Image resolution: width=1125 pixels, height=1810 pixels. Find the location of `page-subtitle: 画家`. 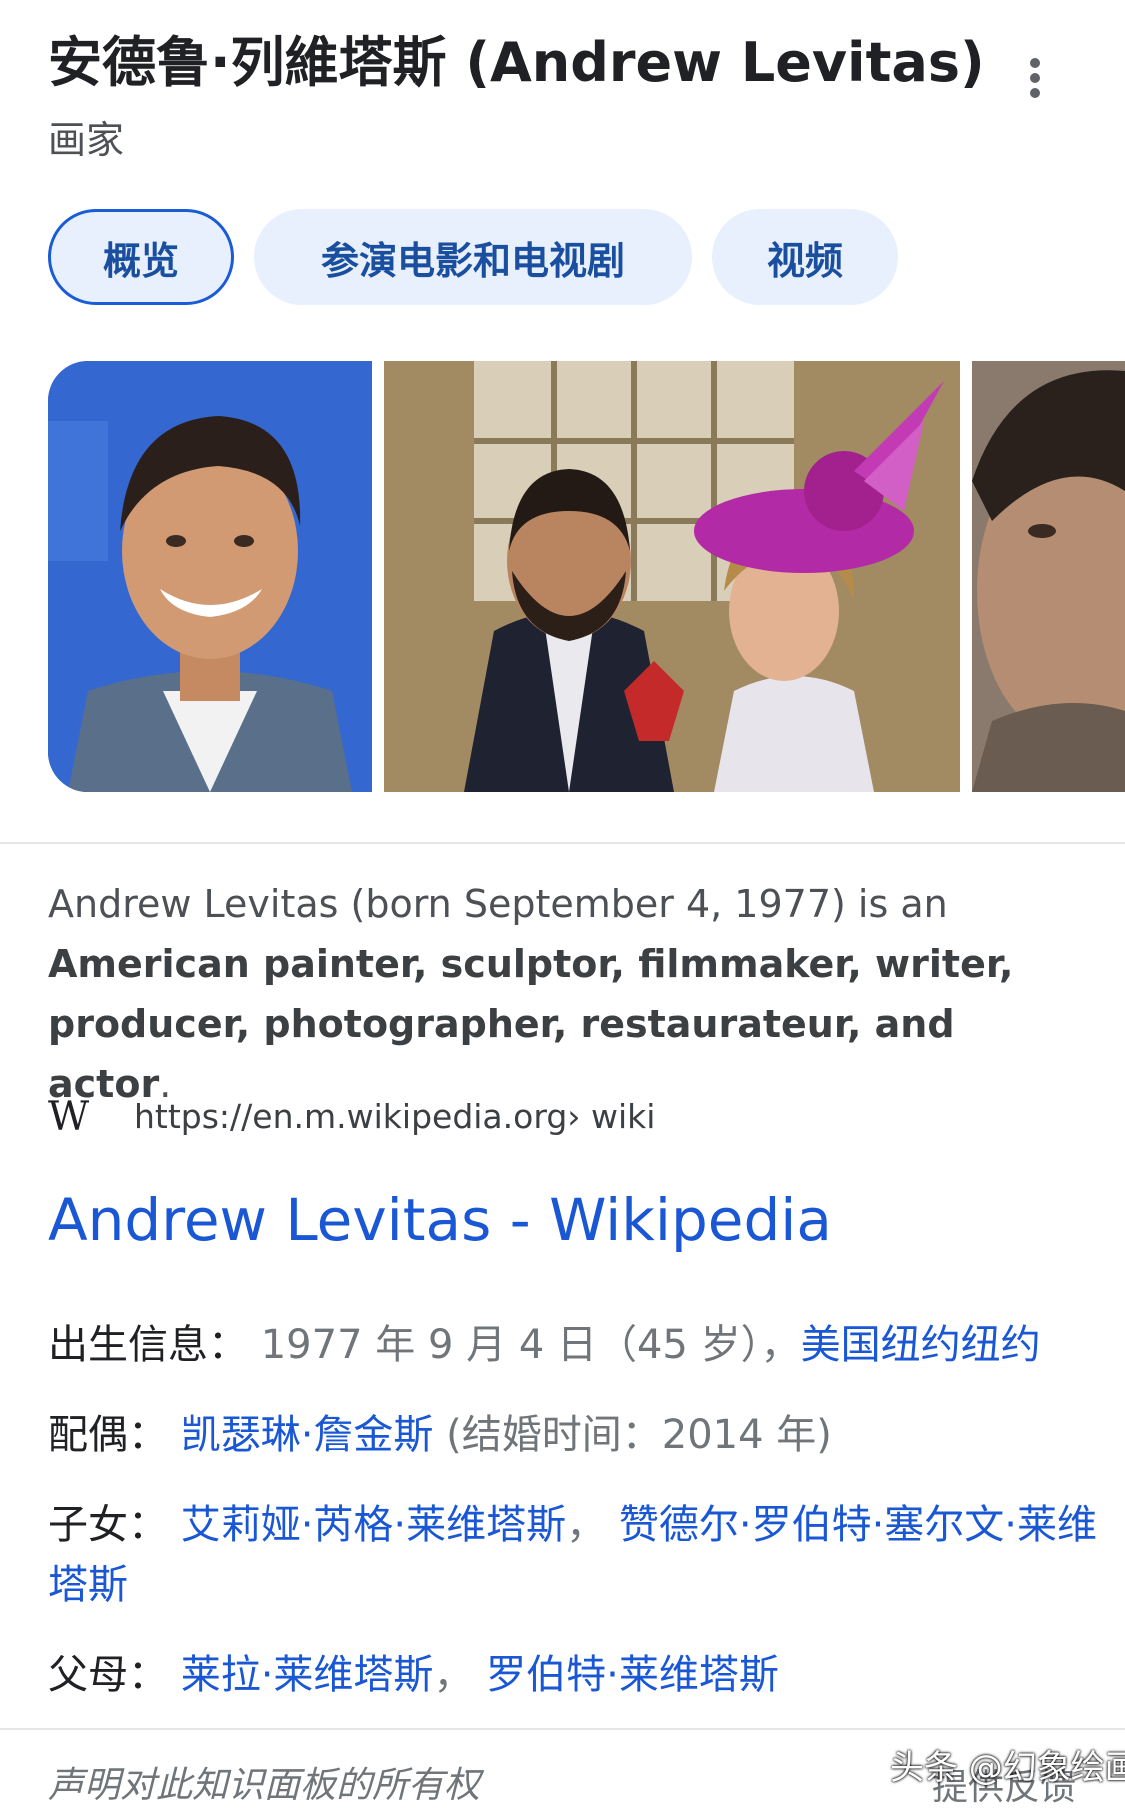

page-subtitle: 画家 is located at coordinates (86, 140).